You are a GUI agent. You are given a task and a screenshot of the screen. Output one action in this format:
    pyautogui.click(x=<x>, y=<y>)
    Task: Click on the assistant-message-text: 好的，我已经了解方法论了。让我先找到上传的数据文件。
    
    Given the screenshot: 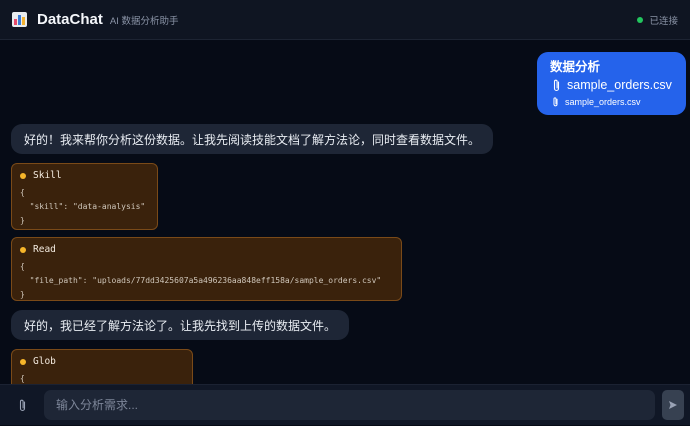 What is the action you would take?
    pyautogui.click(x=180, y=325)
    